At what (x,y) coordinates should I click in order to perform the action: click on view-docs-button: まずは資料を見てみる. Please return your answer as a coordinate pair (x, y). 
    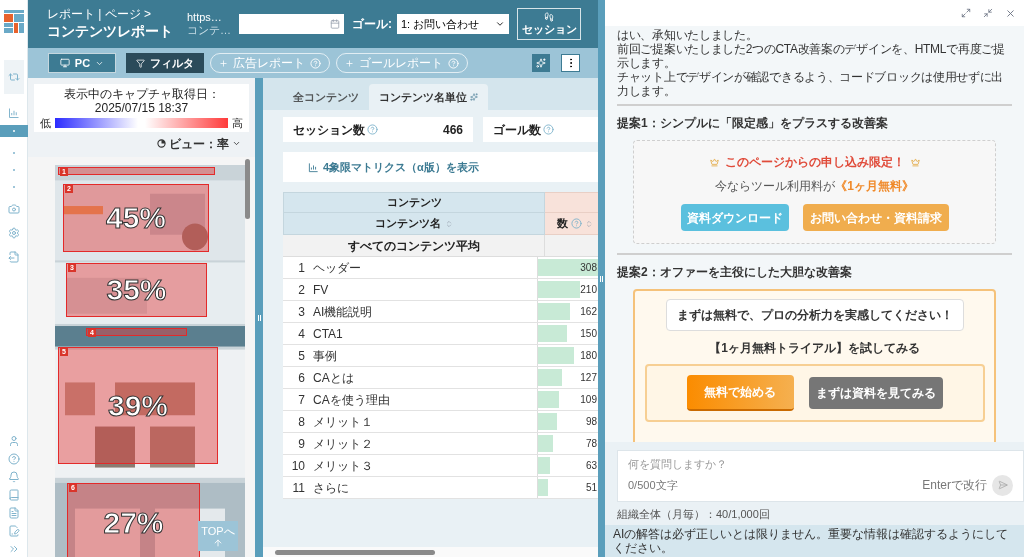
    Looking at the image, I should click on (875, 393).